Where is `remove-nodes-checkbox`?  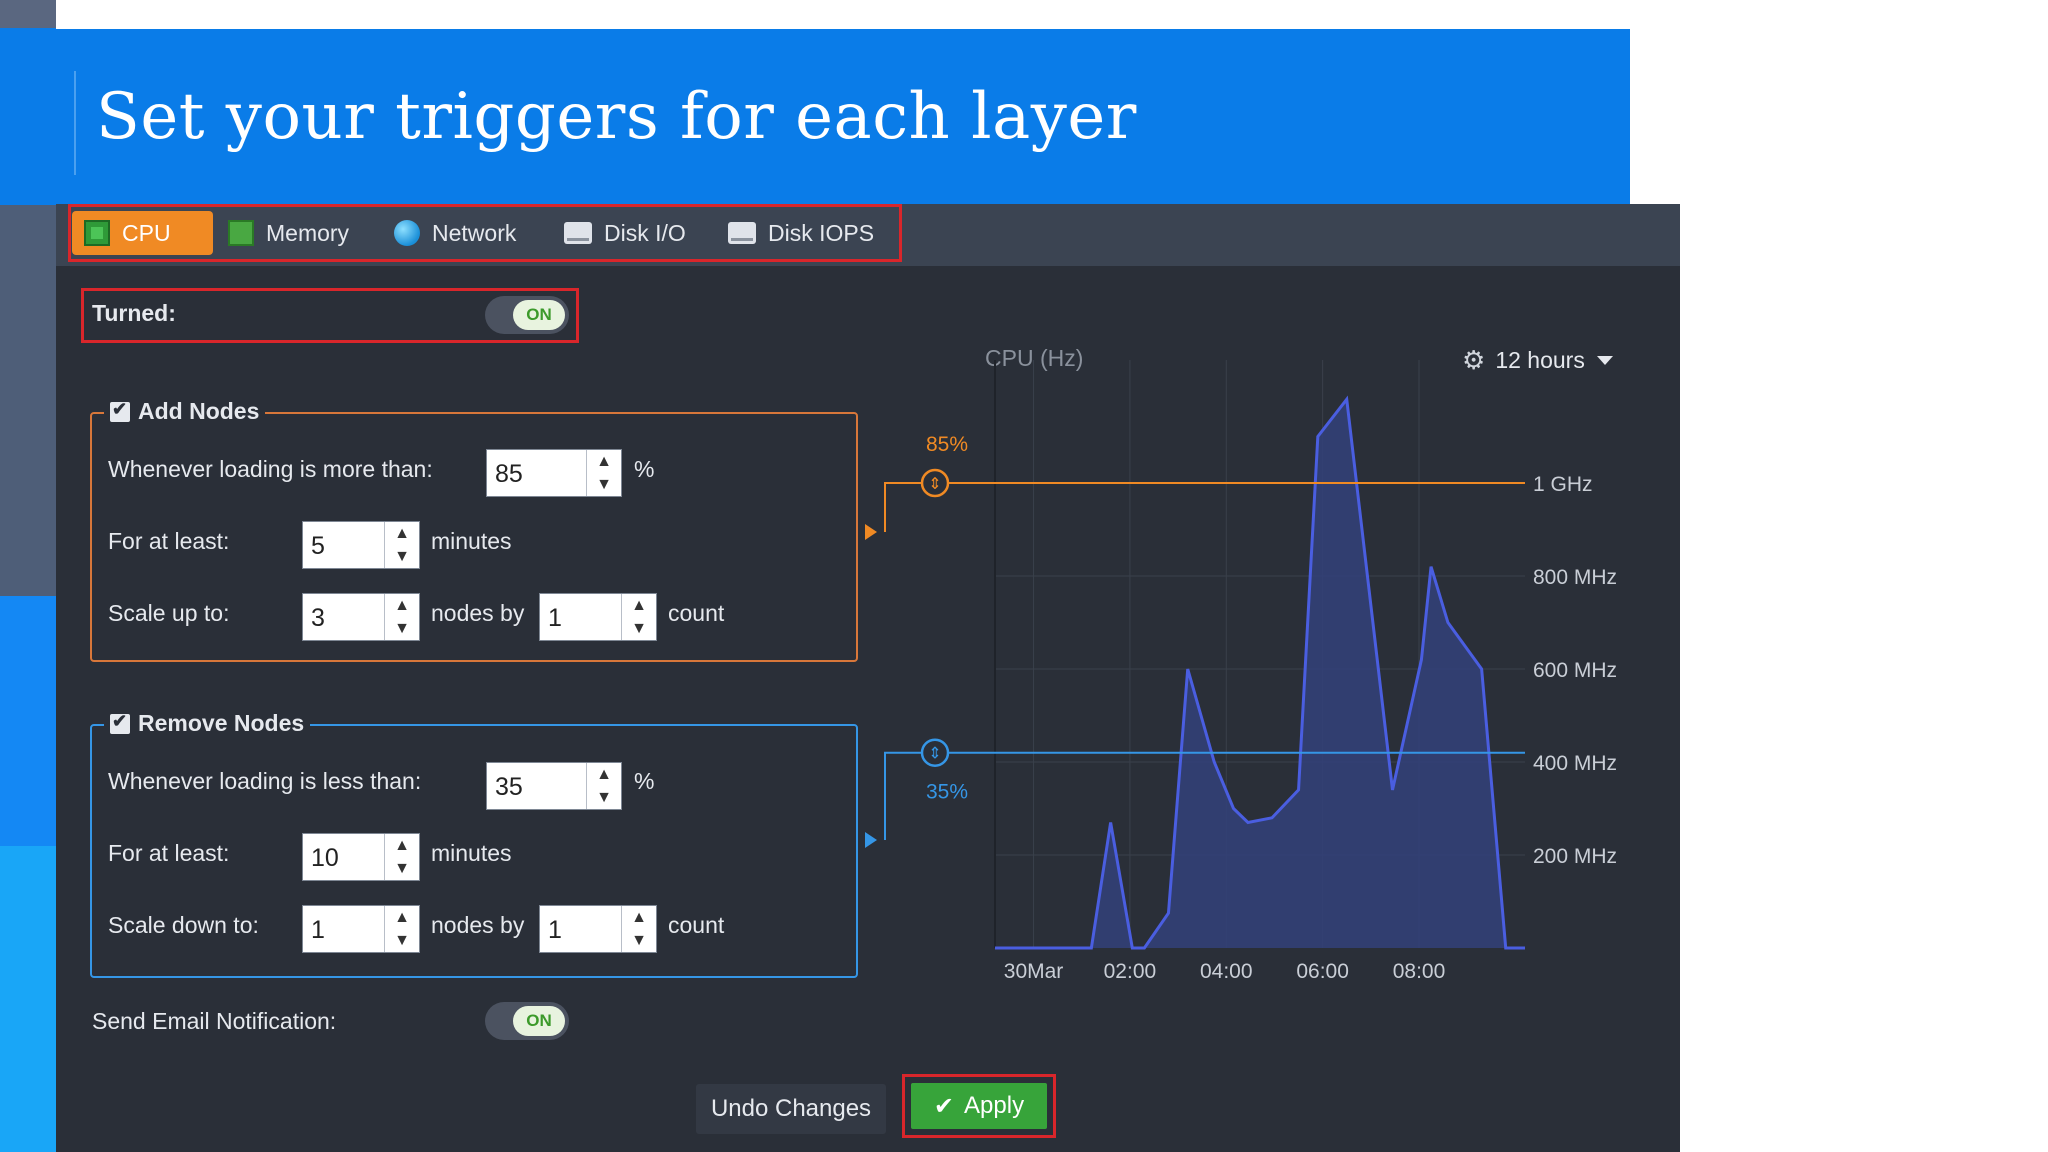
remove-nodes-checkbox is located at coordinates (120, 722).